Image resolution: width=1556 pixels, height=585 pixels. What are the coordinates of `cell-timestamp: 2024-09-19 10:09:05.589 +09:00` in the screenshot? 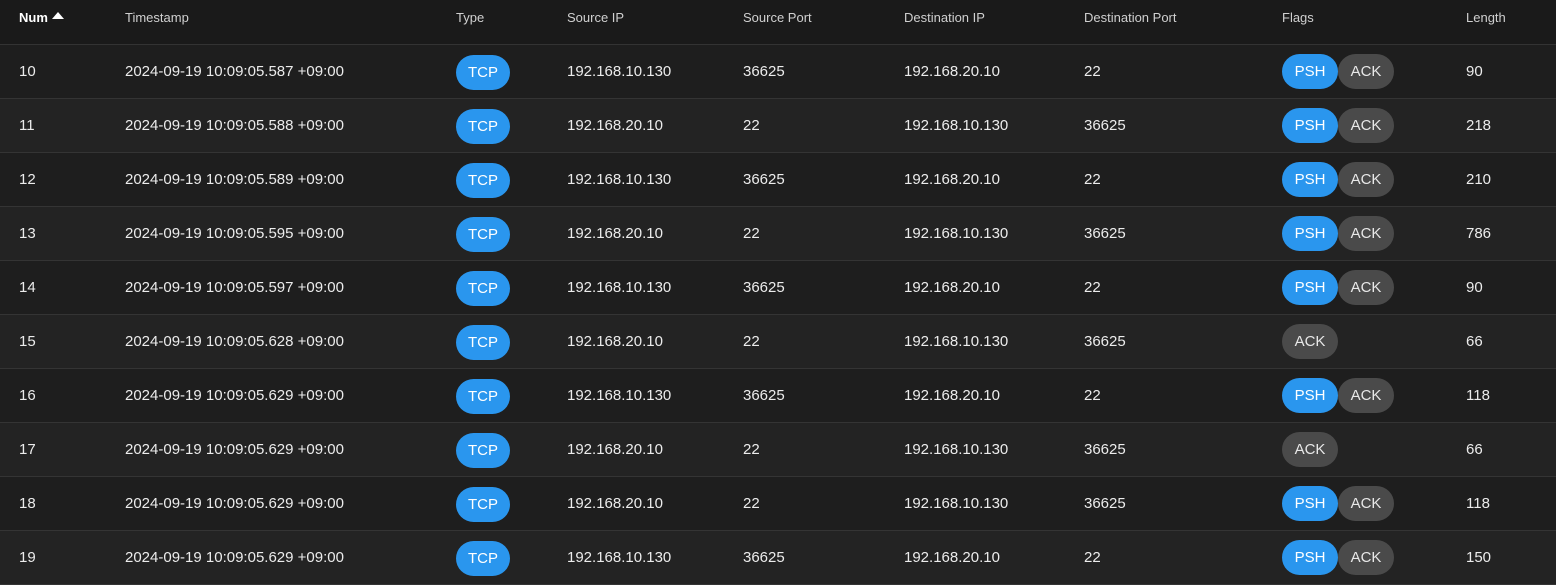 It's located at (234, 179).